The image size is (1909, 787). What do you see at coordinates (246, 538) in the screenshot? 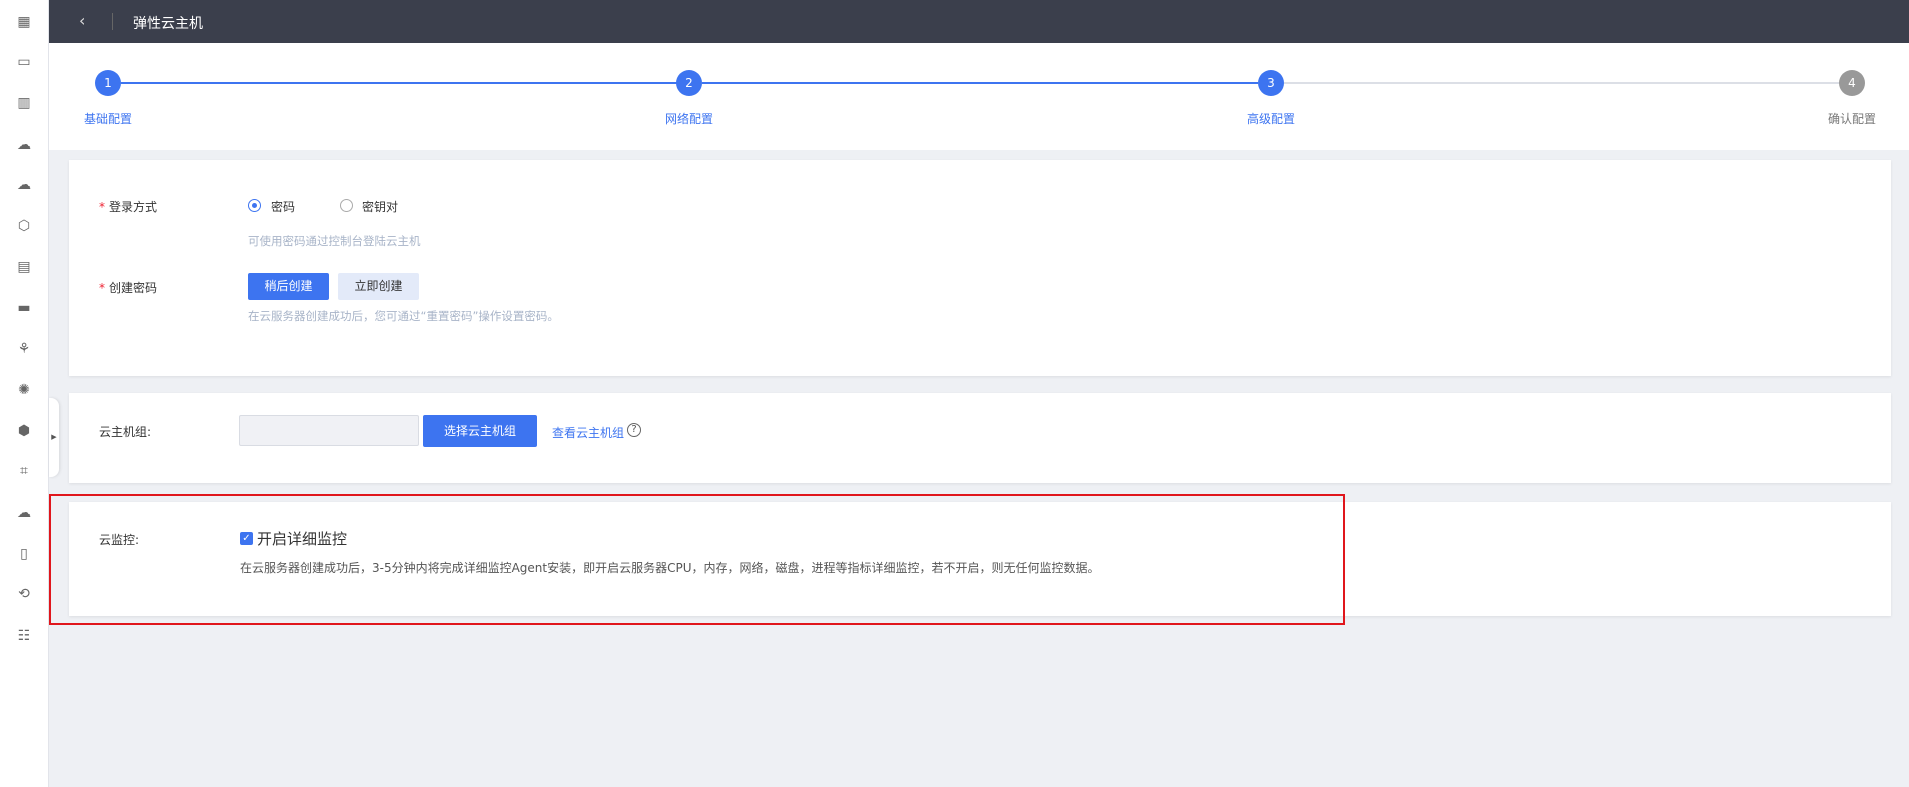
I see `detailed-monitor-checkbox: ✓` at bounding box center [246, 538].